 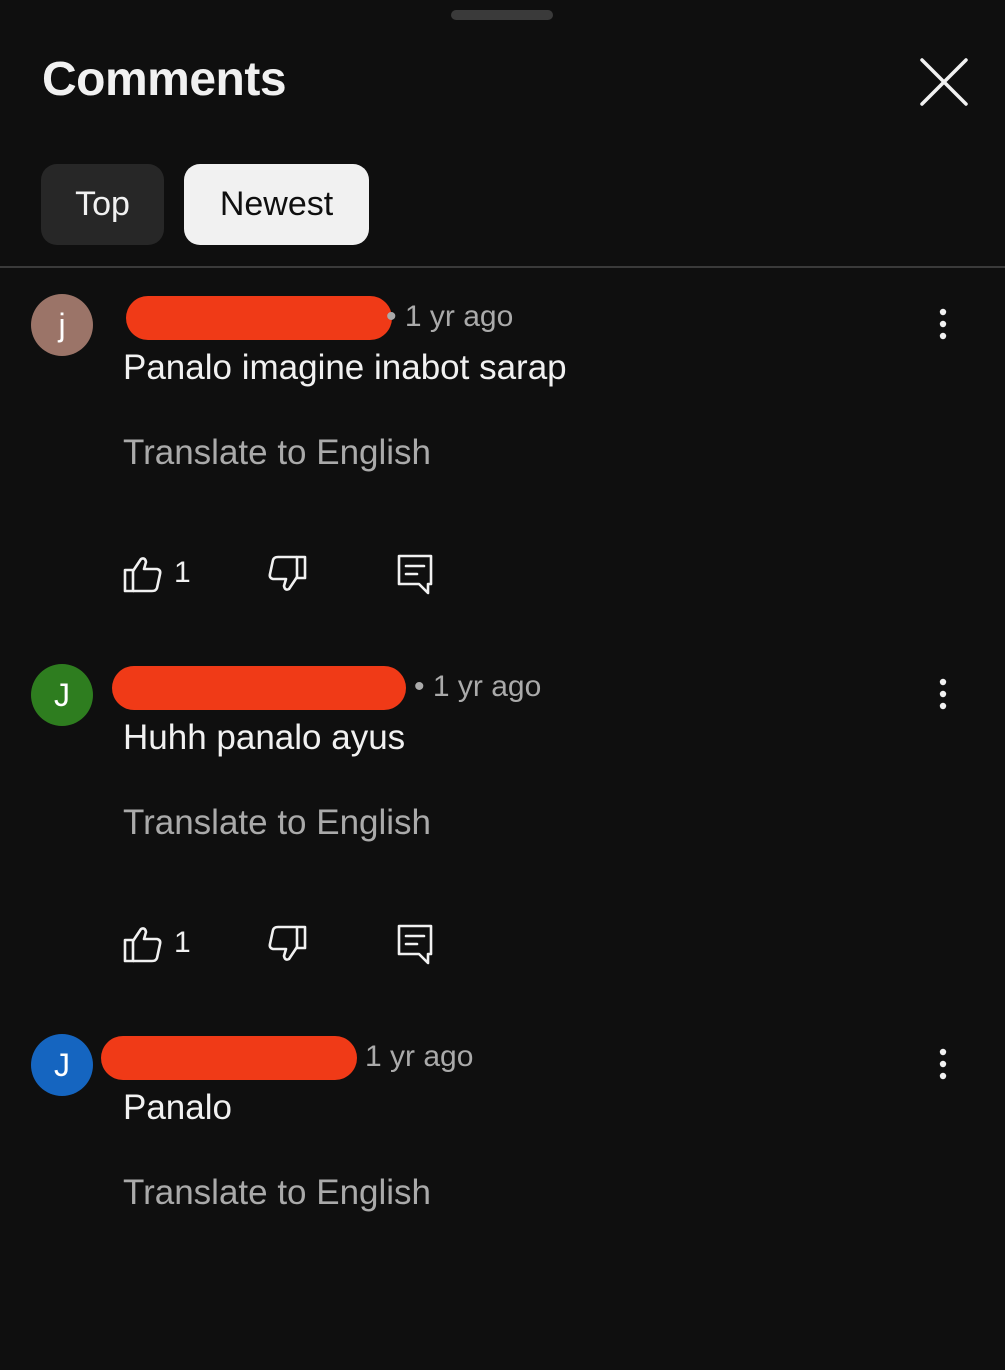 What do you see at coordinates (502, 267) in the screenshot?
I see `divider` at bounding box center [502, 267].